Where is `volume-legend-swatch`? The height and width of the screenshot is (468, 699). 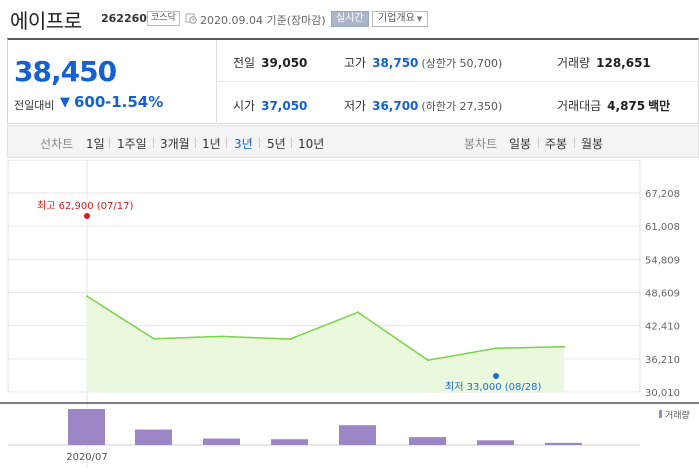
volume-legend-swatch is located at coordinates (660, 414).